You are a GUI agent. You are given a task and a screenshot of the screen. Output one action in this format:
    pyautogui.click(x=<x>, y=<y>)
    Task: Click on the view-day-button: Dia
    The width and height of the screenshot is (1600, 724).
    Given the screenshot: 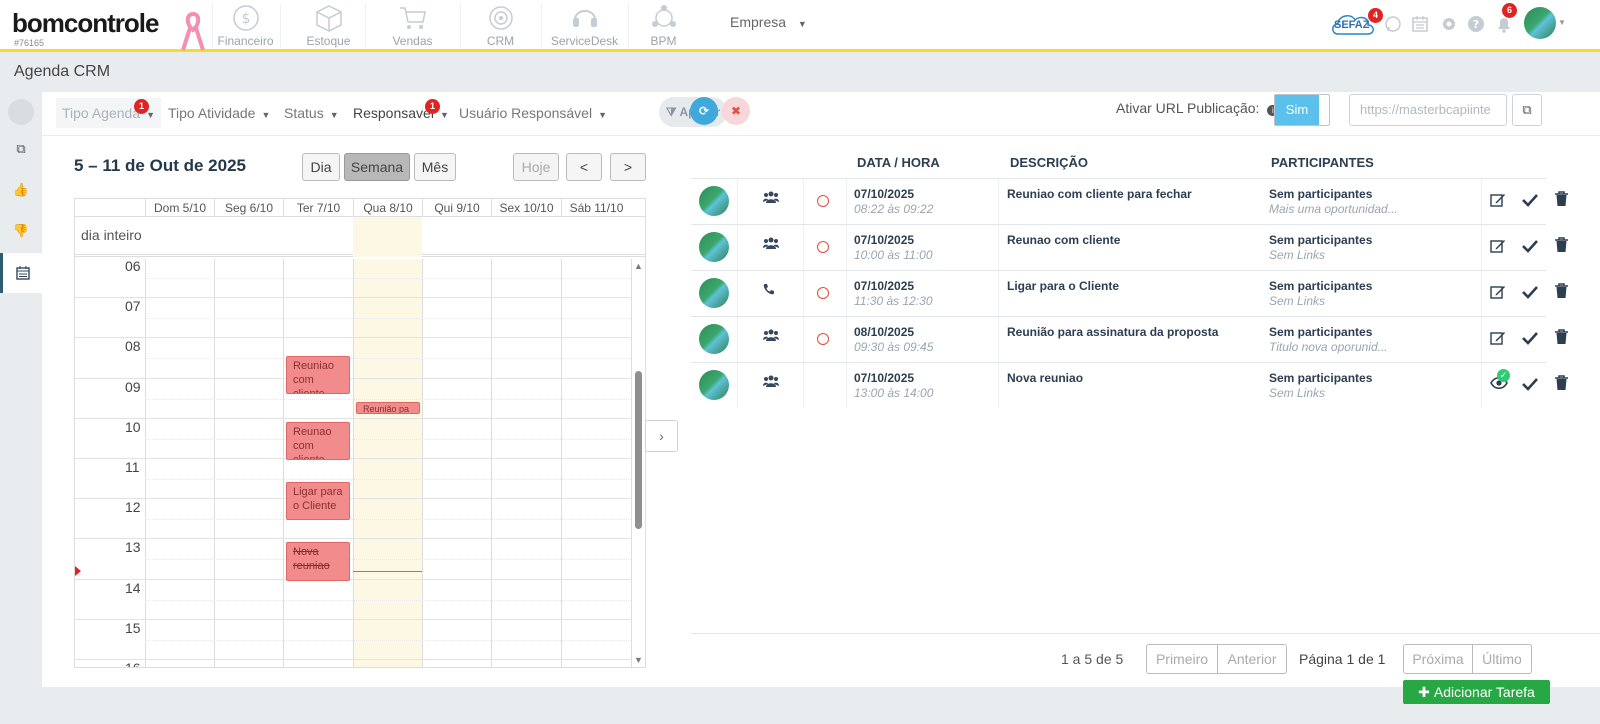 What is the action you would take?
    pyautogui.click(x=321, y=167)
    